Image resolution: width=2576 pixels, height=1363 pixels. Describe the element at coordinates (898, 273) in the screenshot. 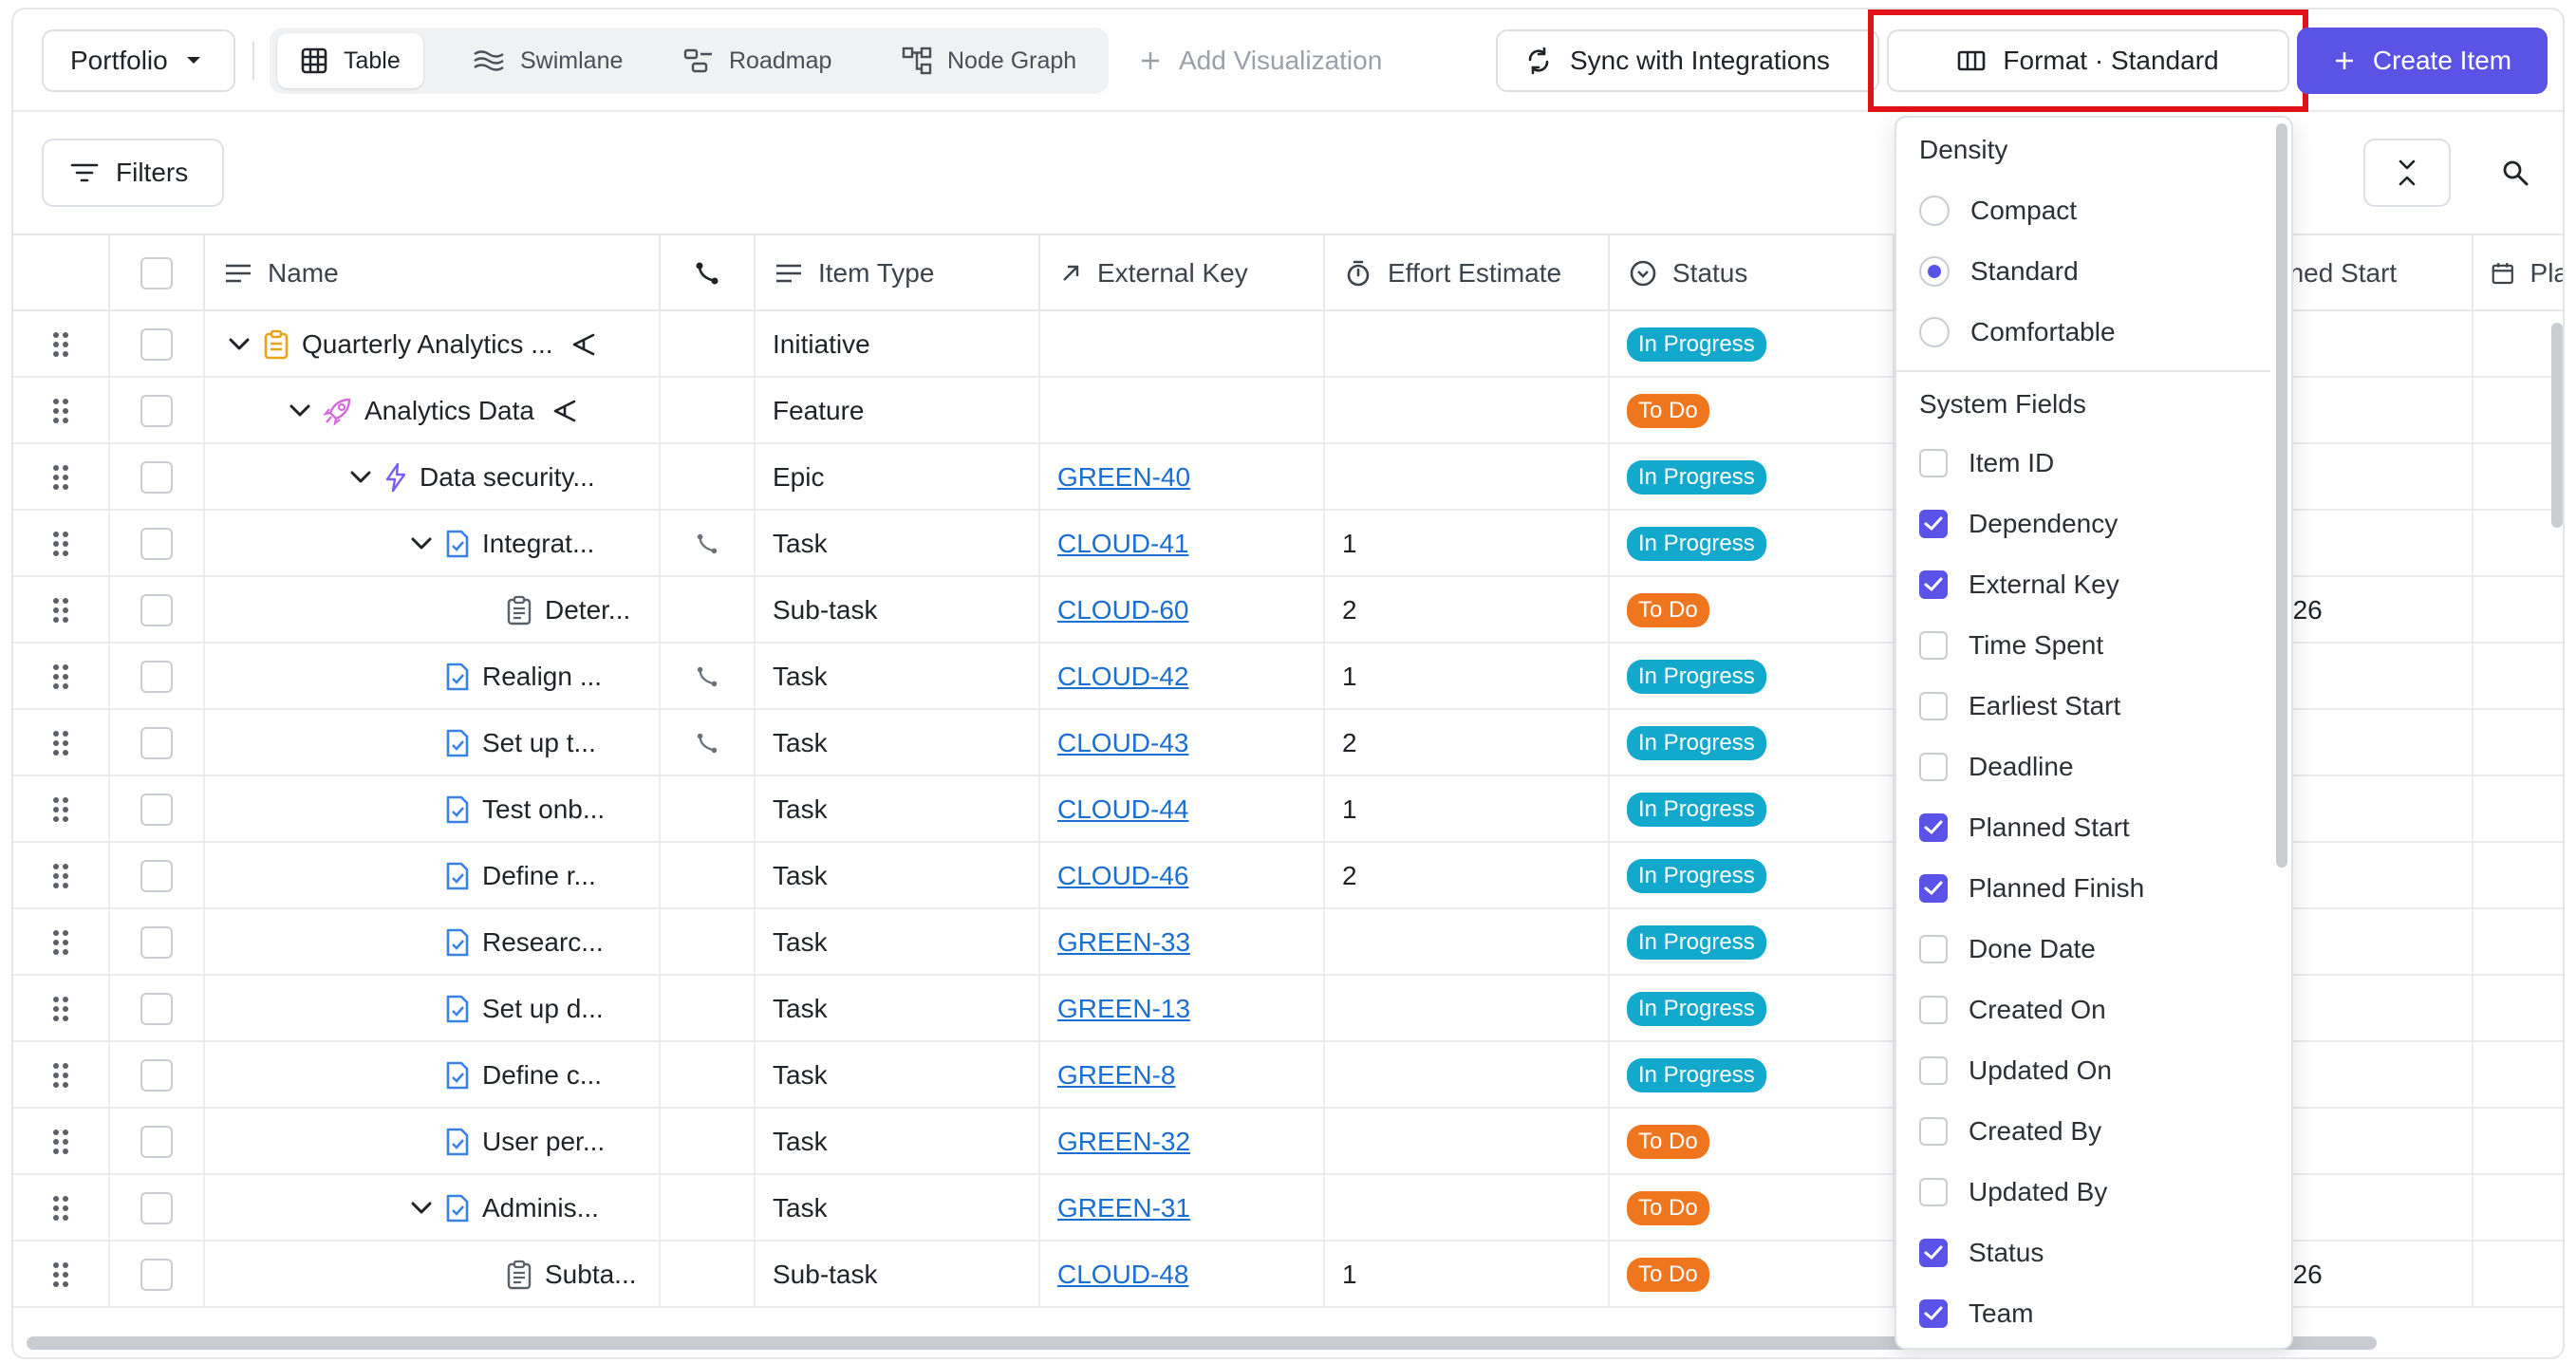

I see `item-type-column-header: Item Type` at that location.